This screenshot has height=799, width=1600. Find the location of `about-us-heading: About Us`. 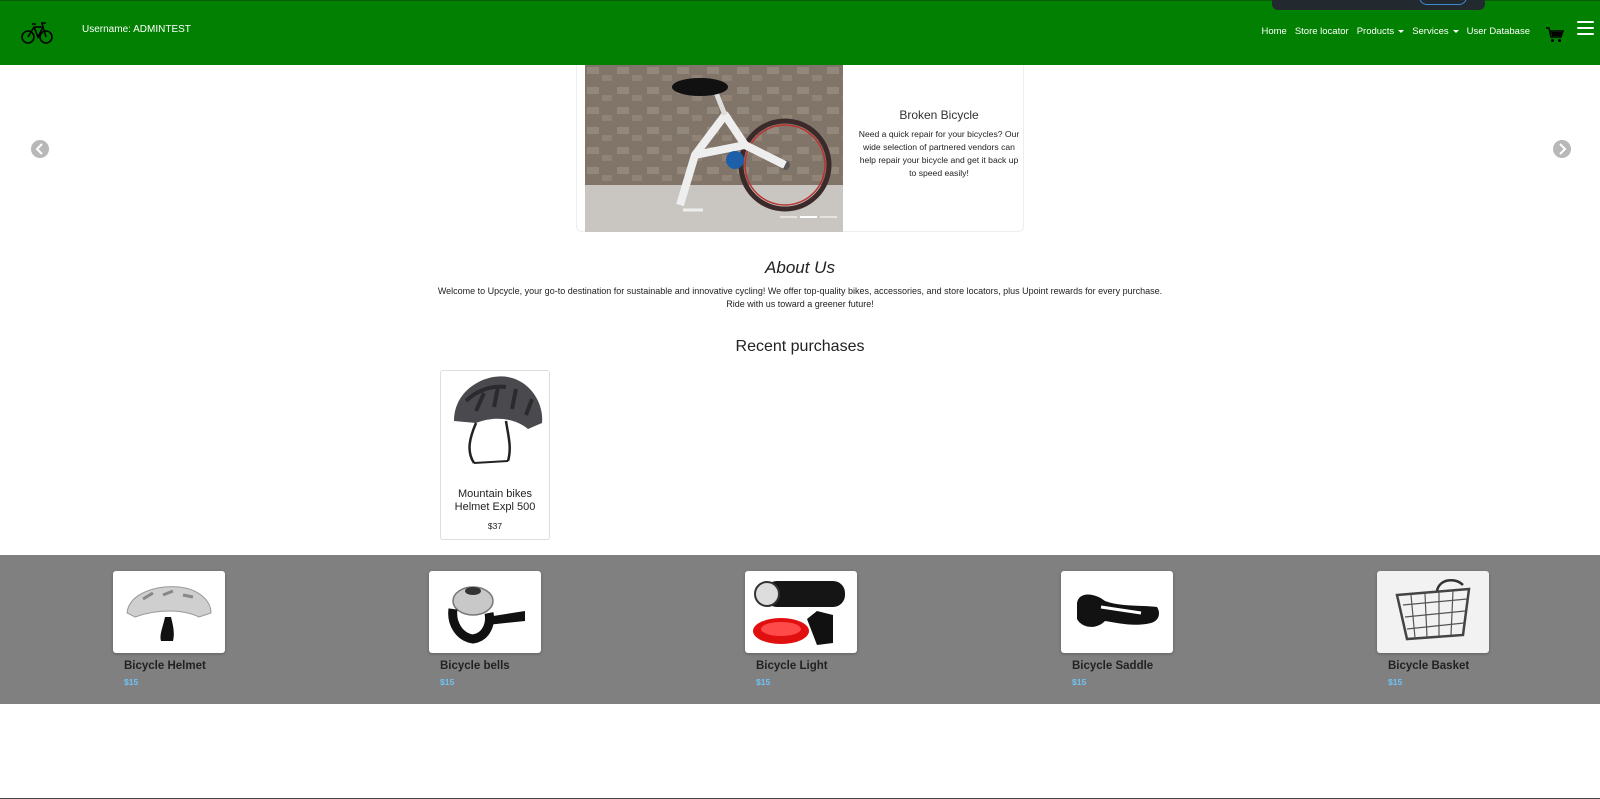

about-us-heading: About Us is located at coordinates (800, 267).